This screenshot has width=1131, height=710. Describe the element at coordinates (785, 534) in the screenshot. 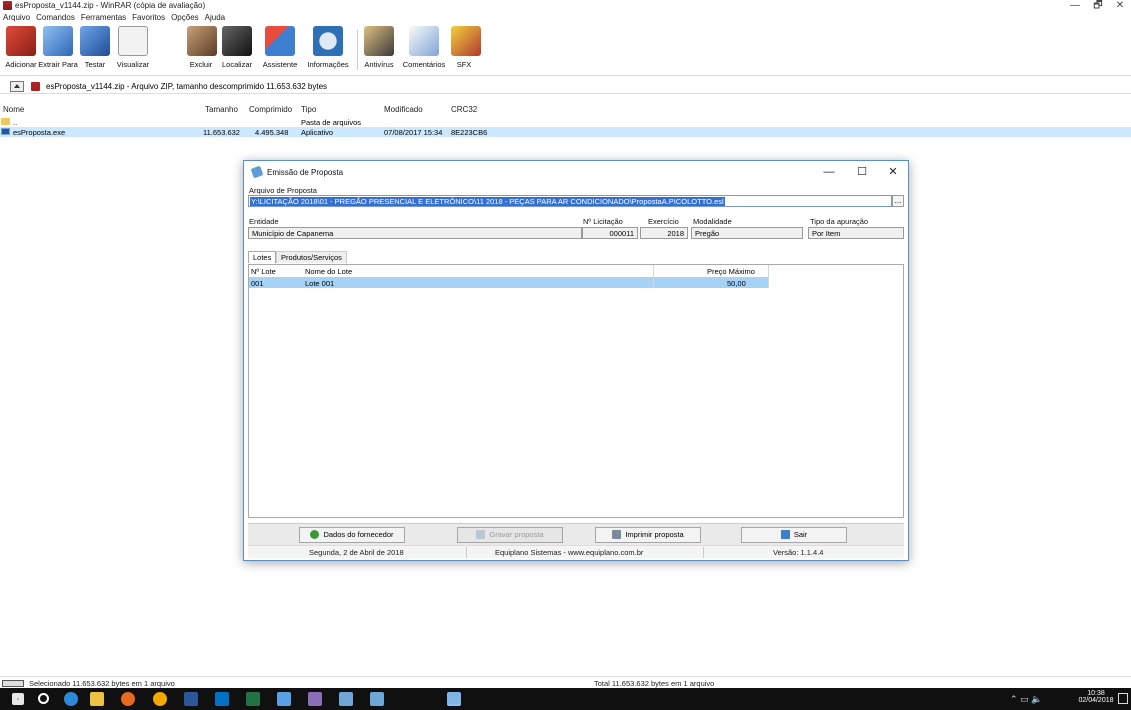

I see `exit-icon` at that location.